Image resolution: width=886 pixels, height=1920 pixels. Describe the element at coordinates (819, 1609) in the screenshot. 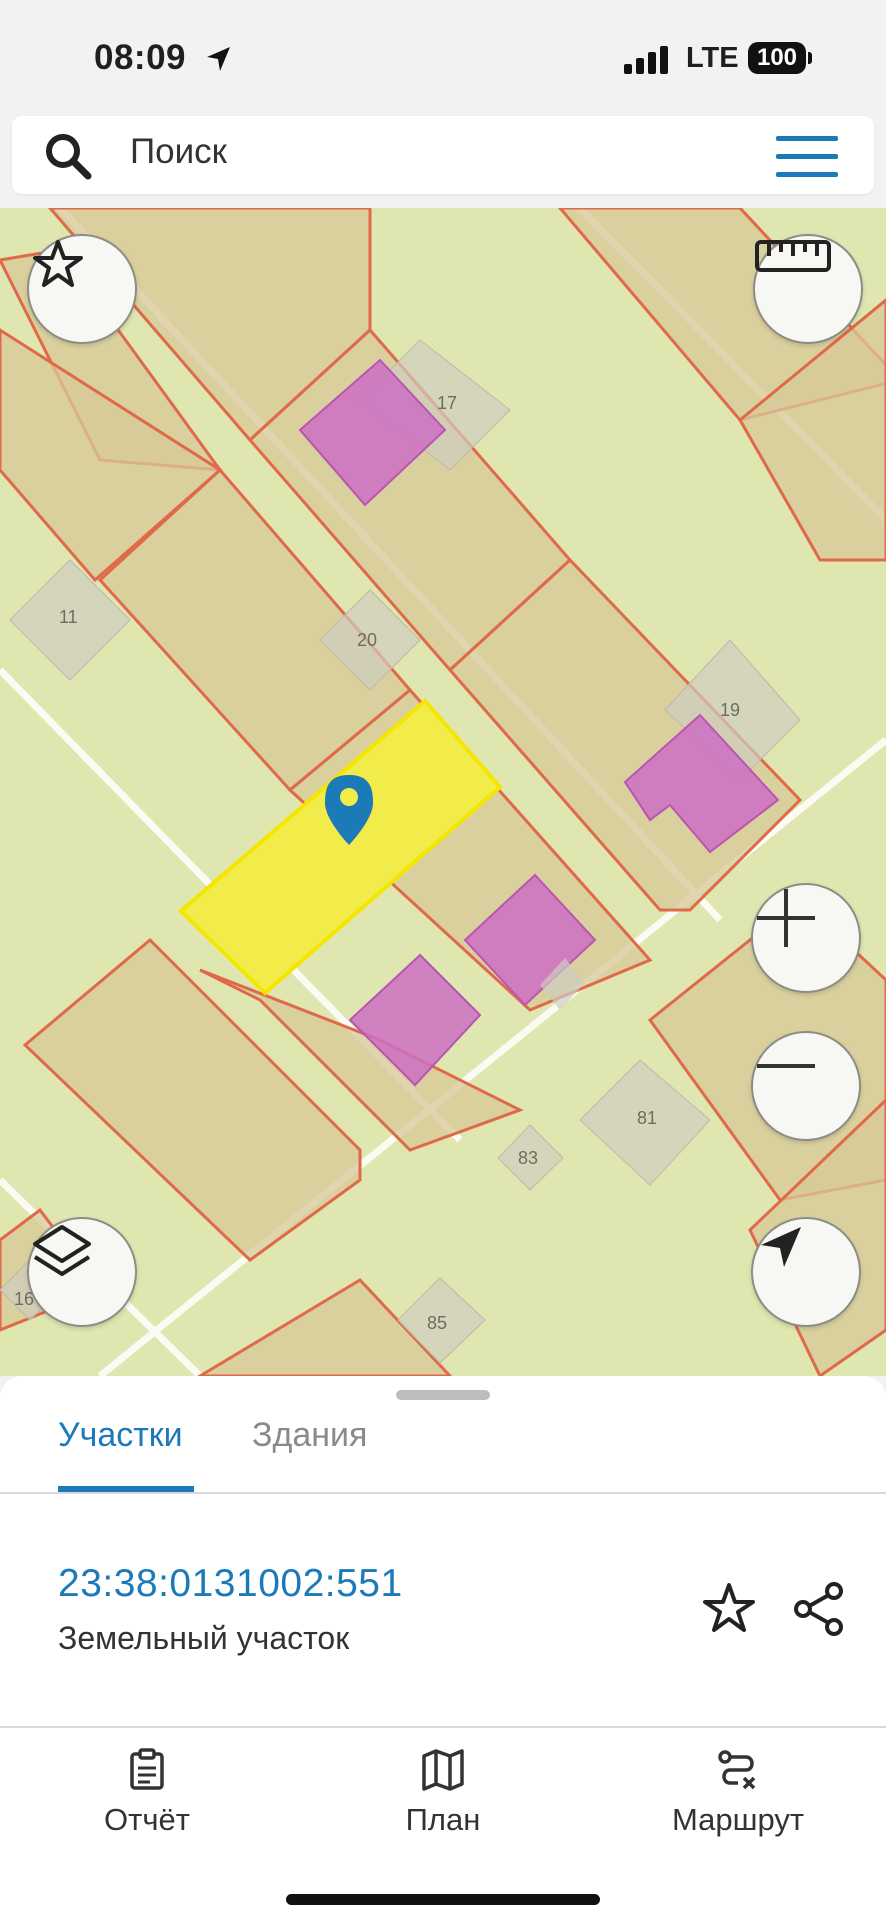

I see `share-icon` at that location.